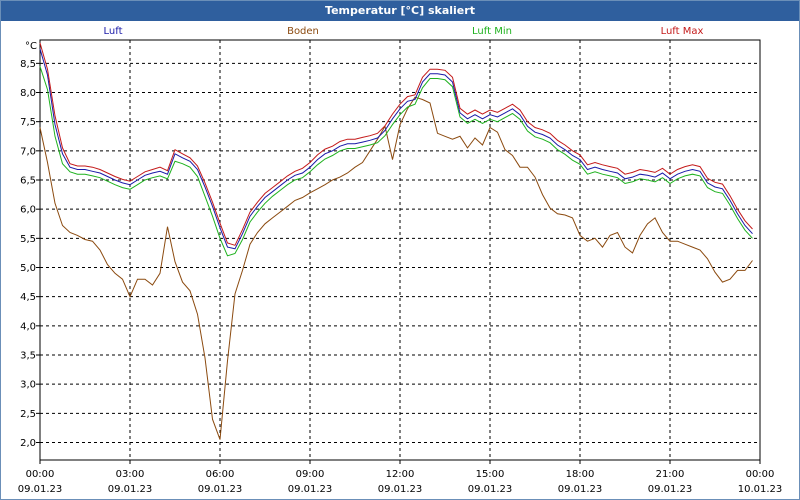  What do you see at coordinates (28, 151) in the screenshot?
I see `y-tick-label: 7,0` at bounding box center [28, 151].